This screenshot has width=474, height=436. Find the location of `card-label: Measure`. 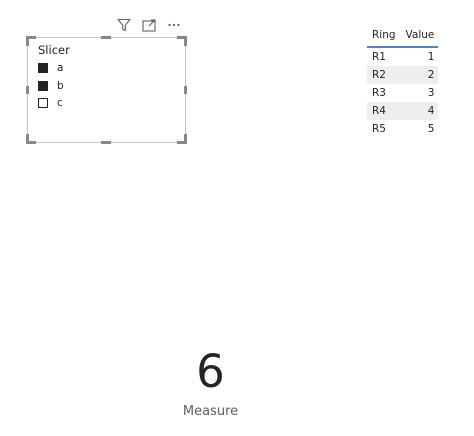

card-label: Measure is located at coordinates (210, 411).